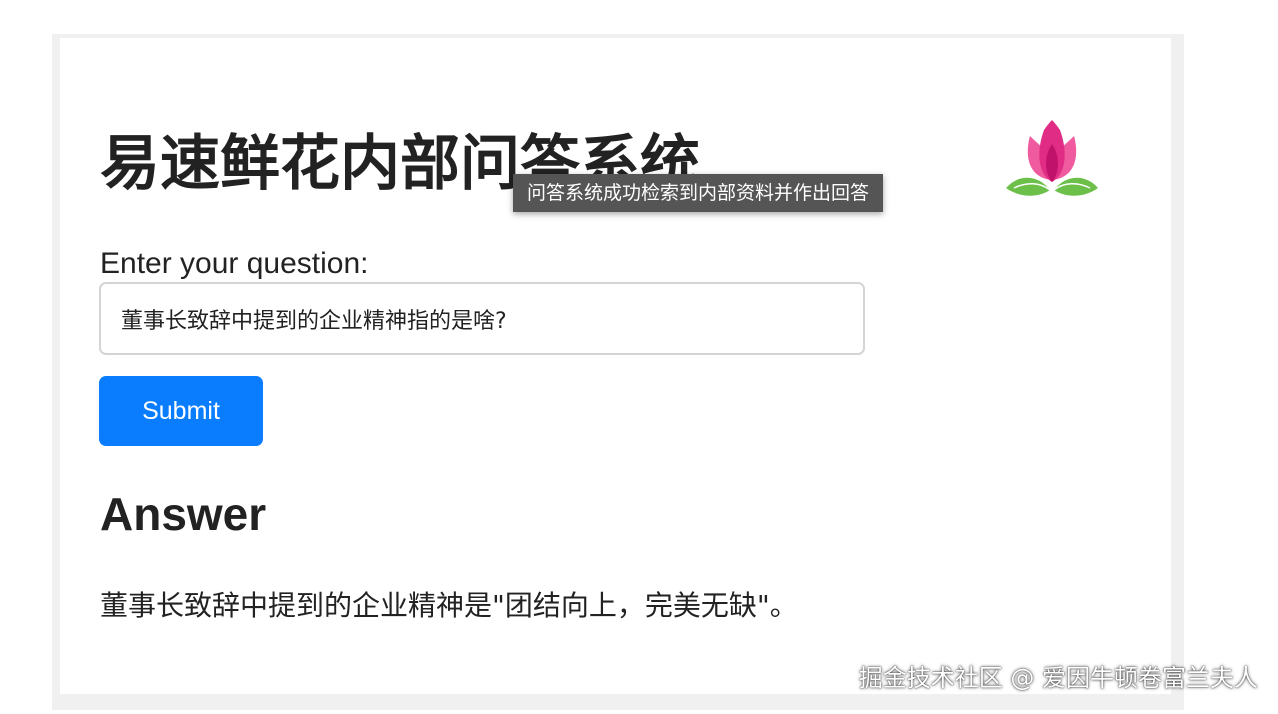 This screenshot has width=1278, height=714. I want to click on submit-button: Submit, so click(181, 411).